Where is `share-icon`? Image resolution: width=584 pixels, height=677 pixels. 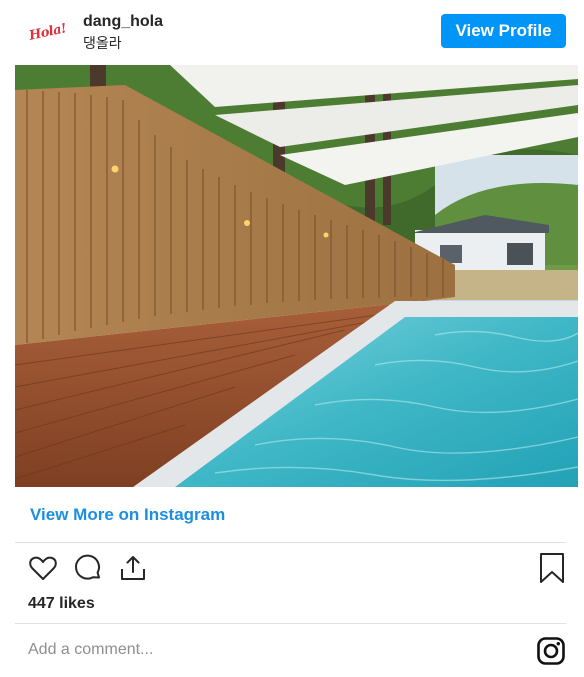
share-icon is located at coordinates (133, 568).